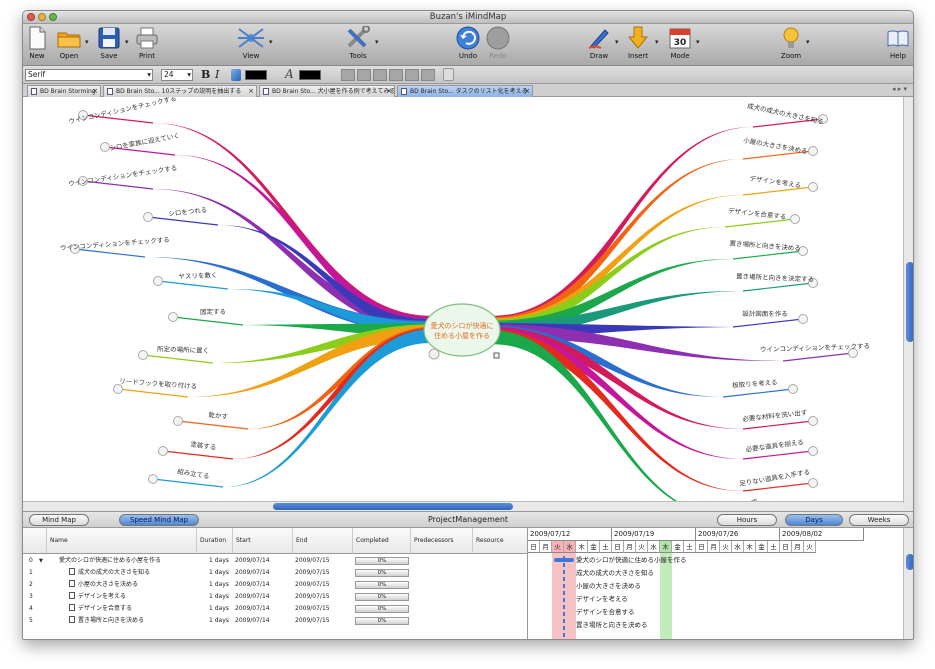 This screenshot has height=669, width=935. What do you see at coordinates (631, 560) in the screenshot?
I see `gantt-task-label: 愛犬のシロが快適に住める小屋を作る` at bounding box center [631, 560].